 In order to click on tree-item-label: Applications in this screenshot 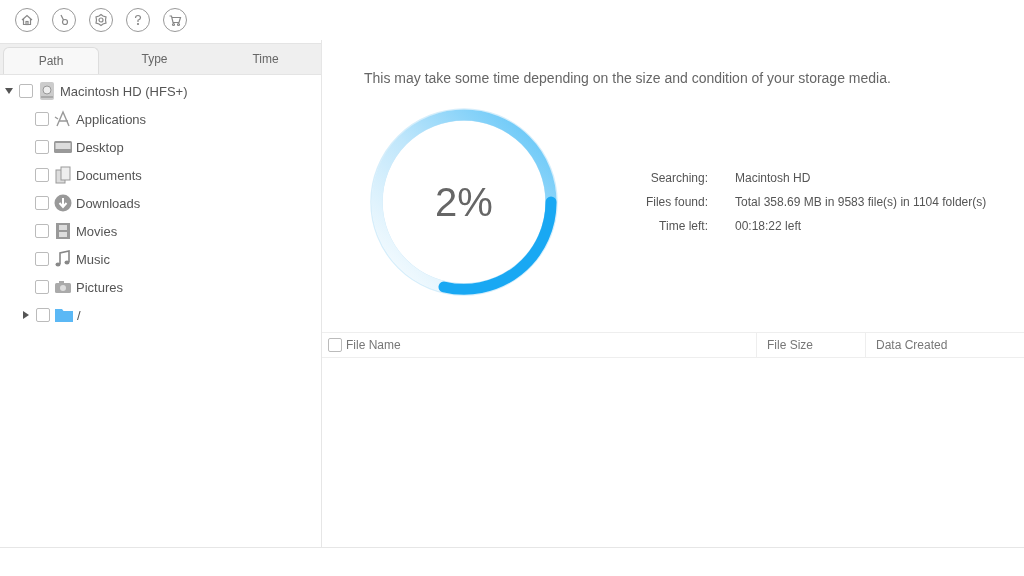, I will do `click(111, 119)`.